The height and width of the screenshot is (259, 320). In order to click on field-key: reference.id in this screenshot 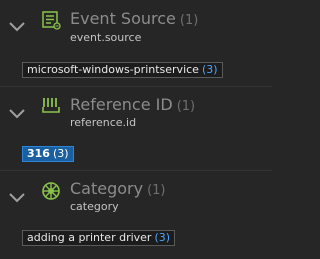, I will do `click(103, 122)`.